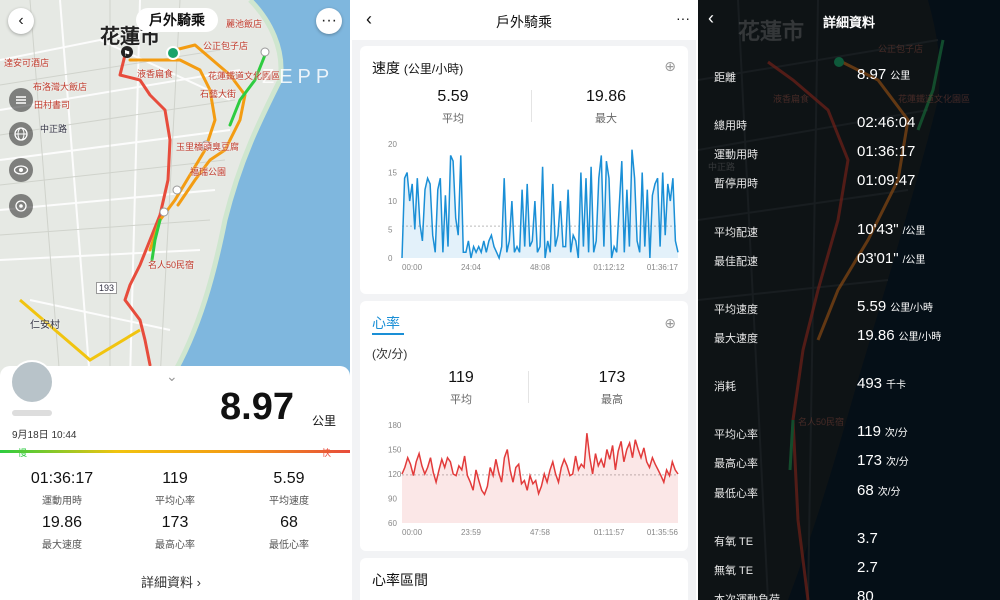 This screenshot has height=600, width=1000. I want to click on detail-value: 10'43"/公里, so click(891, 229).